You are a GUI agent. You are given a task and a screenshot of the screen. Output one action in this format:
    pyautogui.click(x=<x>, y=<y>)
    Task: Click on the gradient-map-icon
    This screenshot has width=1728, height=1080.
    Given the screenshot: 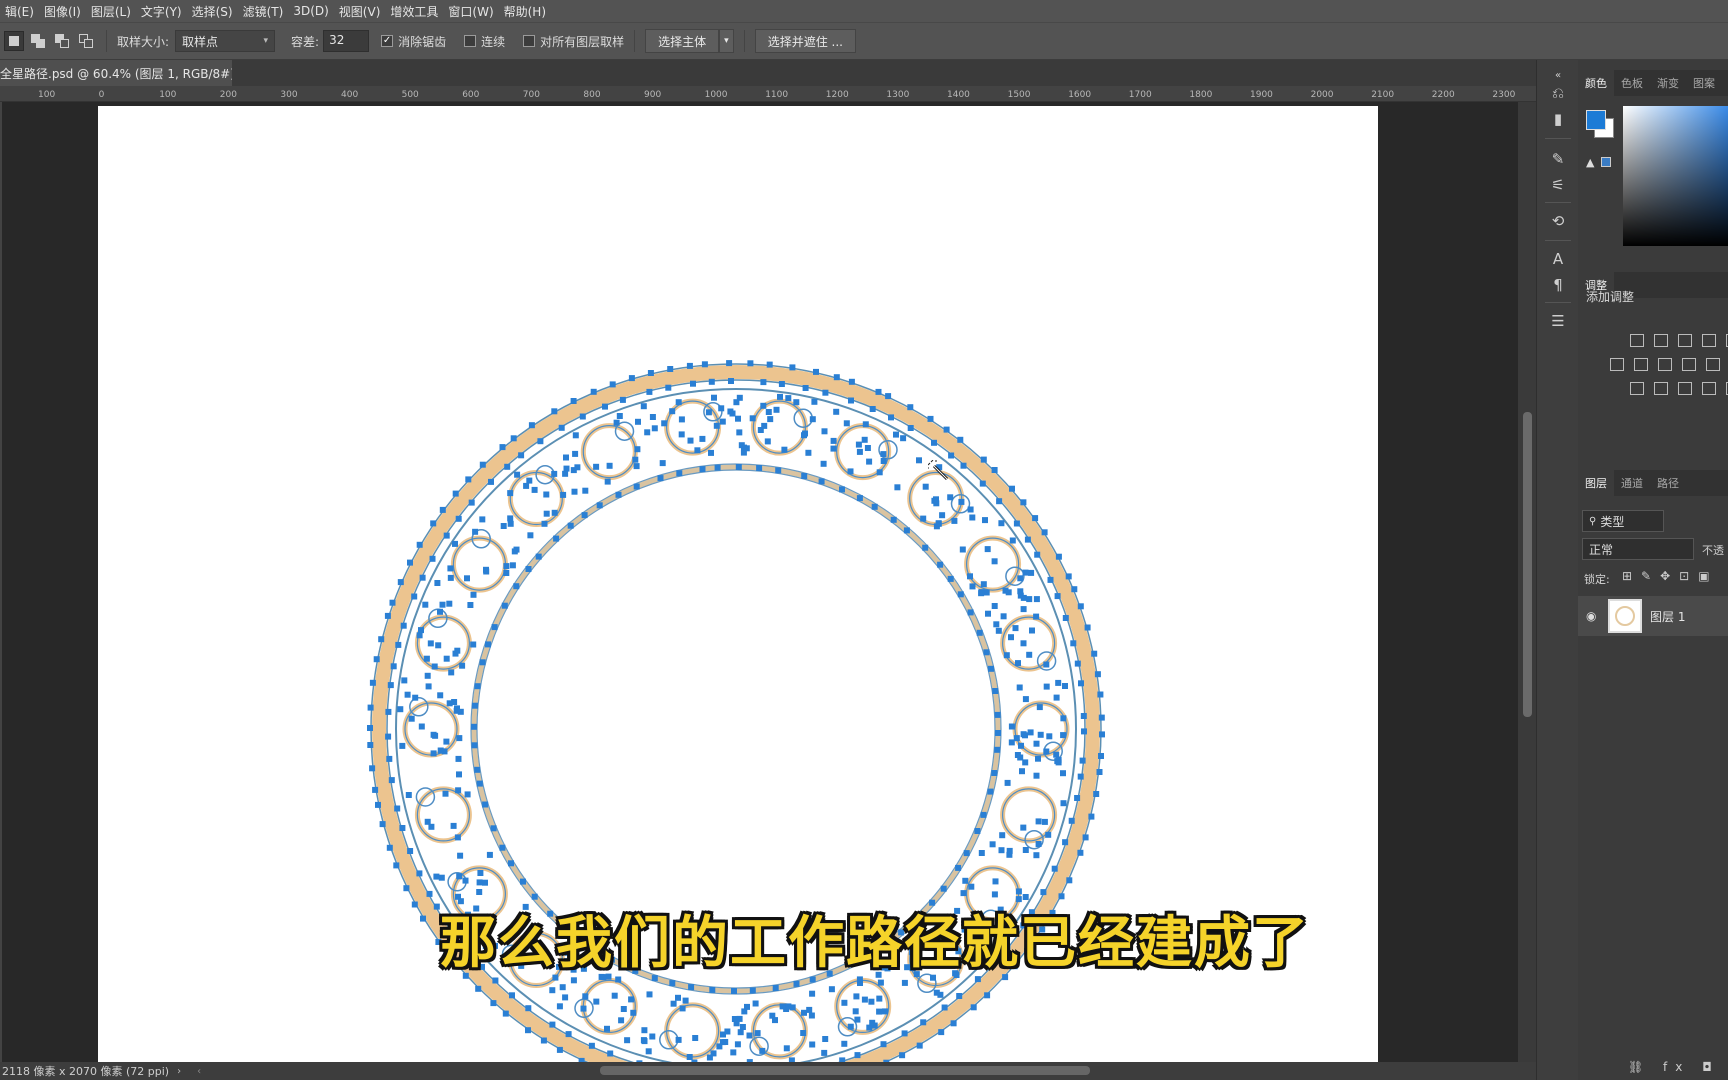 What is the action you would take?
    pyautogui.click(x=1709, y=388)
    